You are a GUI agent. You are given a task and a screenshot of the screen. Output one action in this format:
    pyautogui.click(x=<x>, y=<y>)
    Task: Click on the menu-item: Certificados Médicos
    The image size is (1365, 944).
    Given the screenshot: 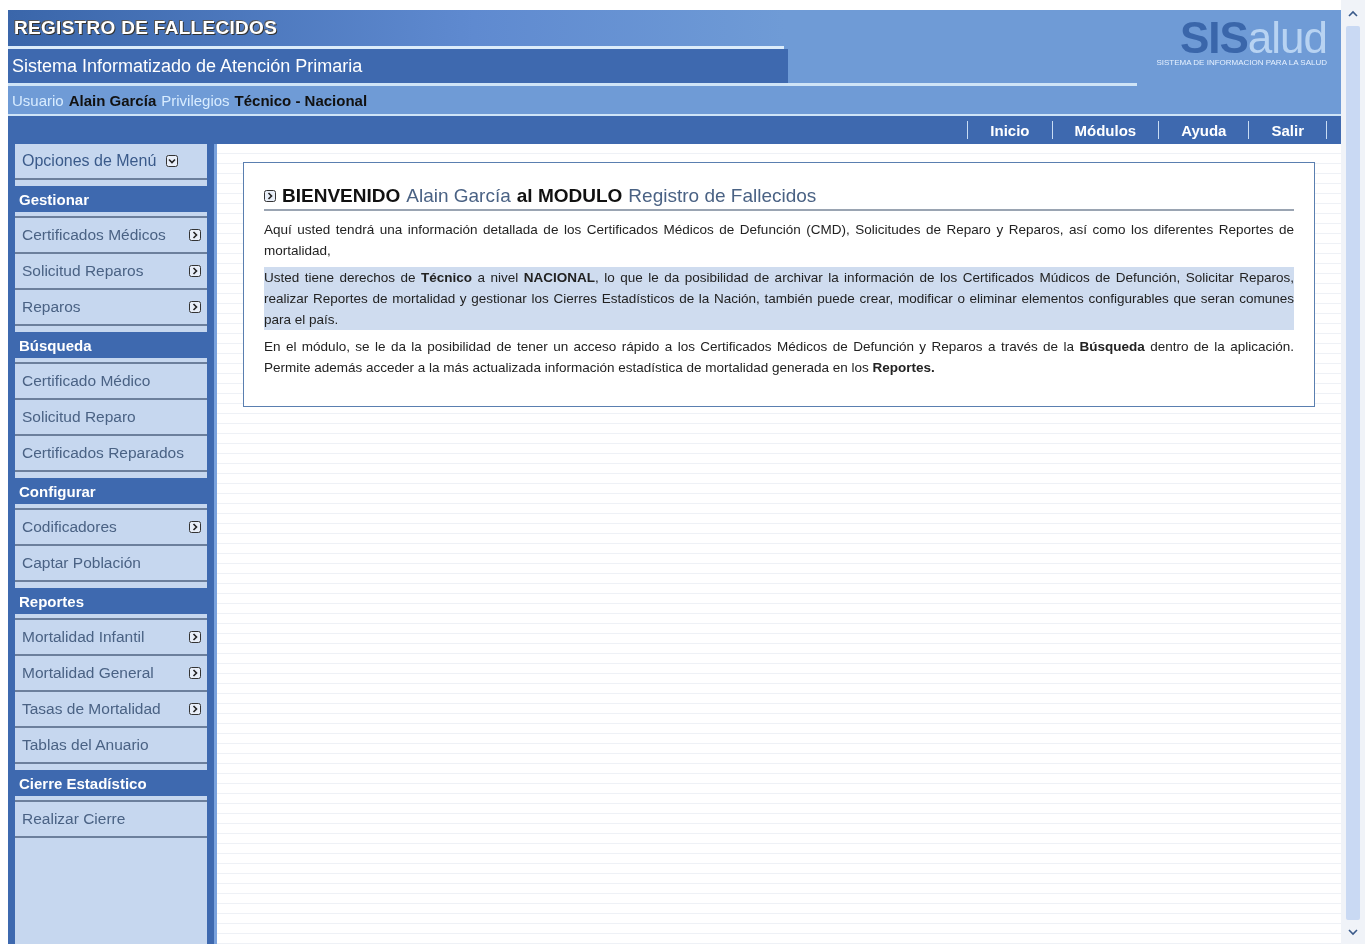 What is the action you would take?
    pyautogui.click(x=111, y=234)
    